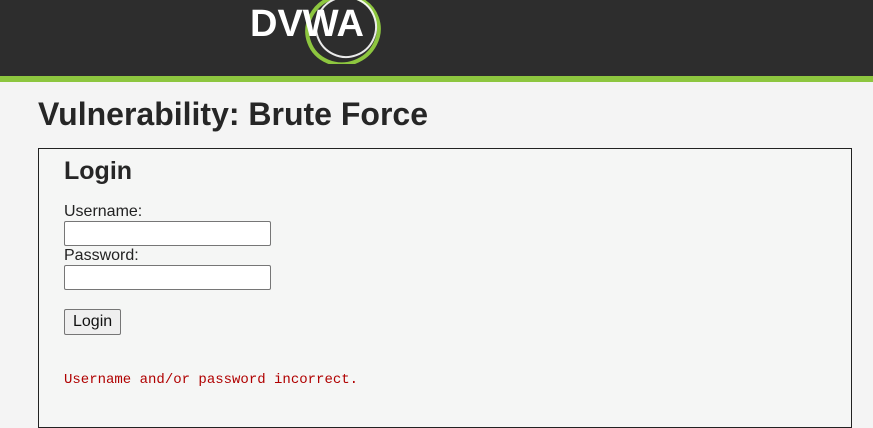  Describe the element at coordinates (167, 277) in the screenshot. I see `password-input` at that location.